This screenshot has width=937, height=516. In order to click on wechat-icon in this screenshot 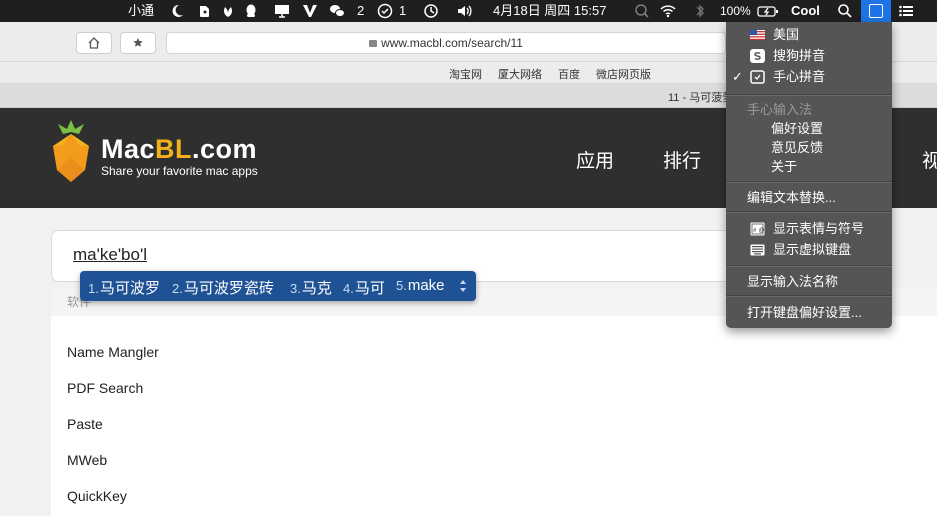, I will do `click(337, 11)`.